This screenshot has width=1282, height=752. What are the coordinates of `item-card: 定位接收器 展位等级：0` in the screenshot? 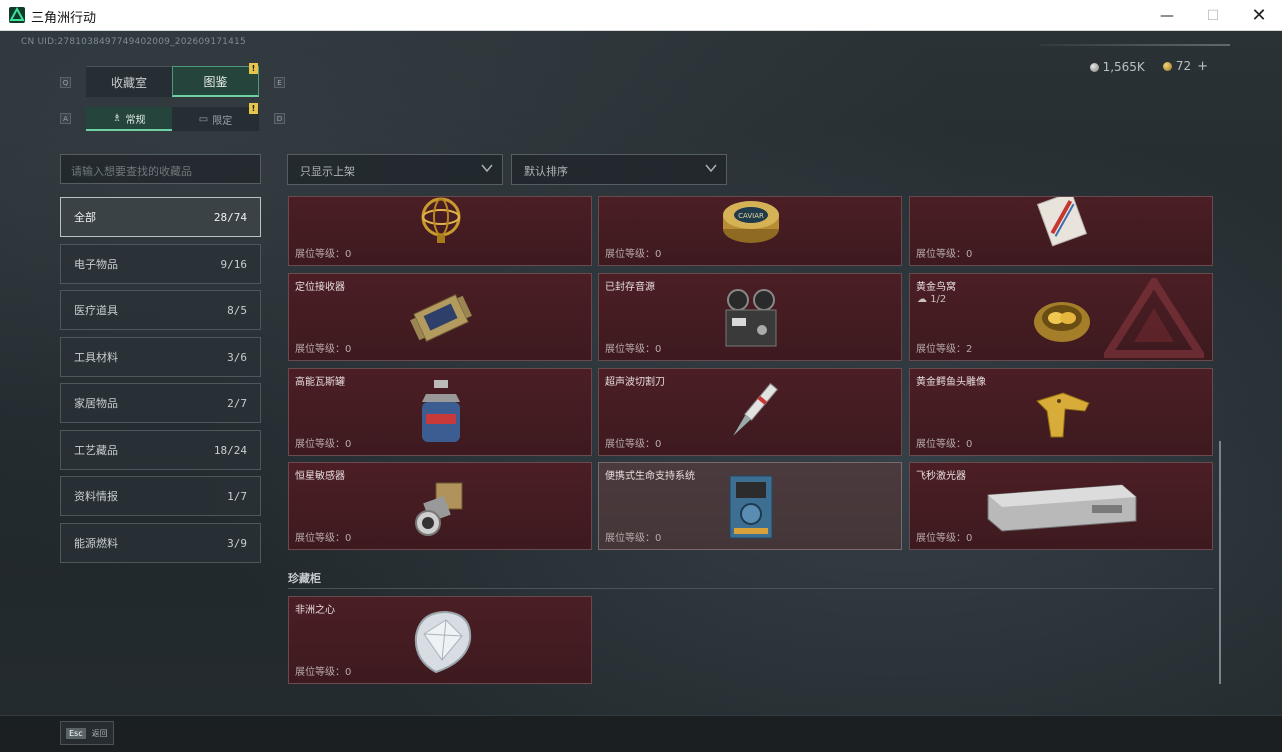 It's located at (440, 317).